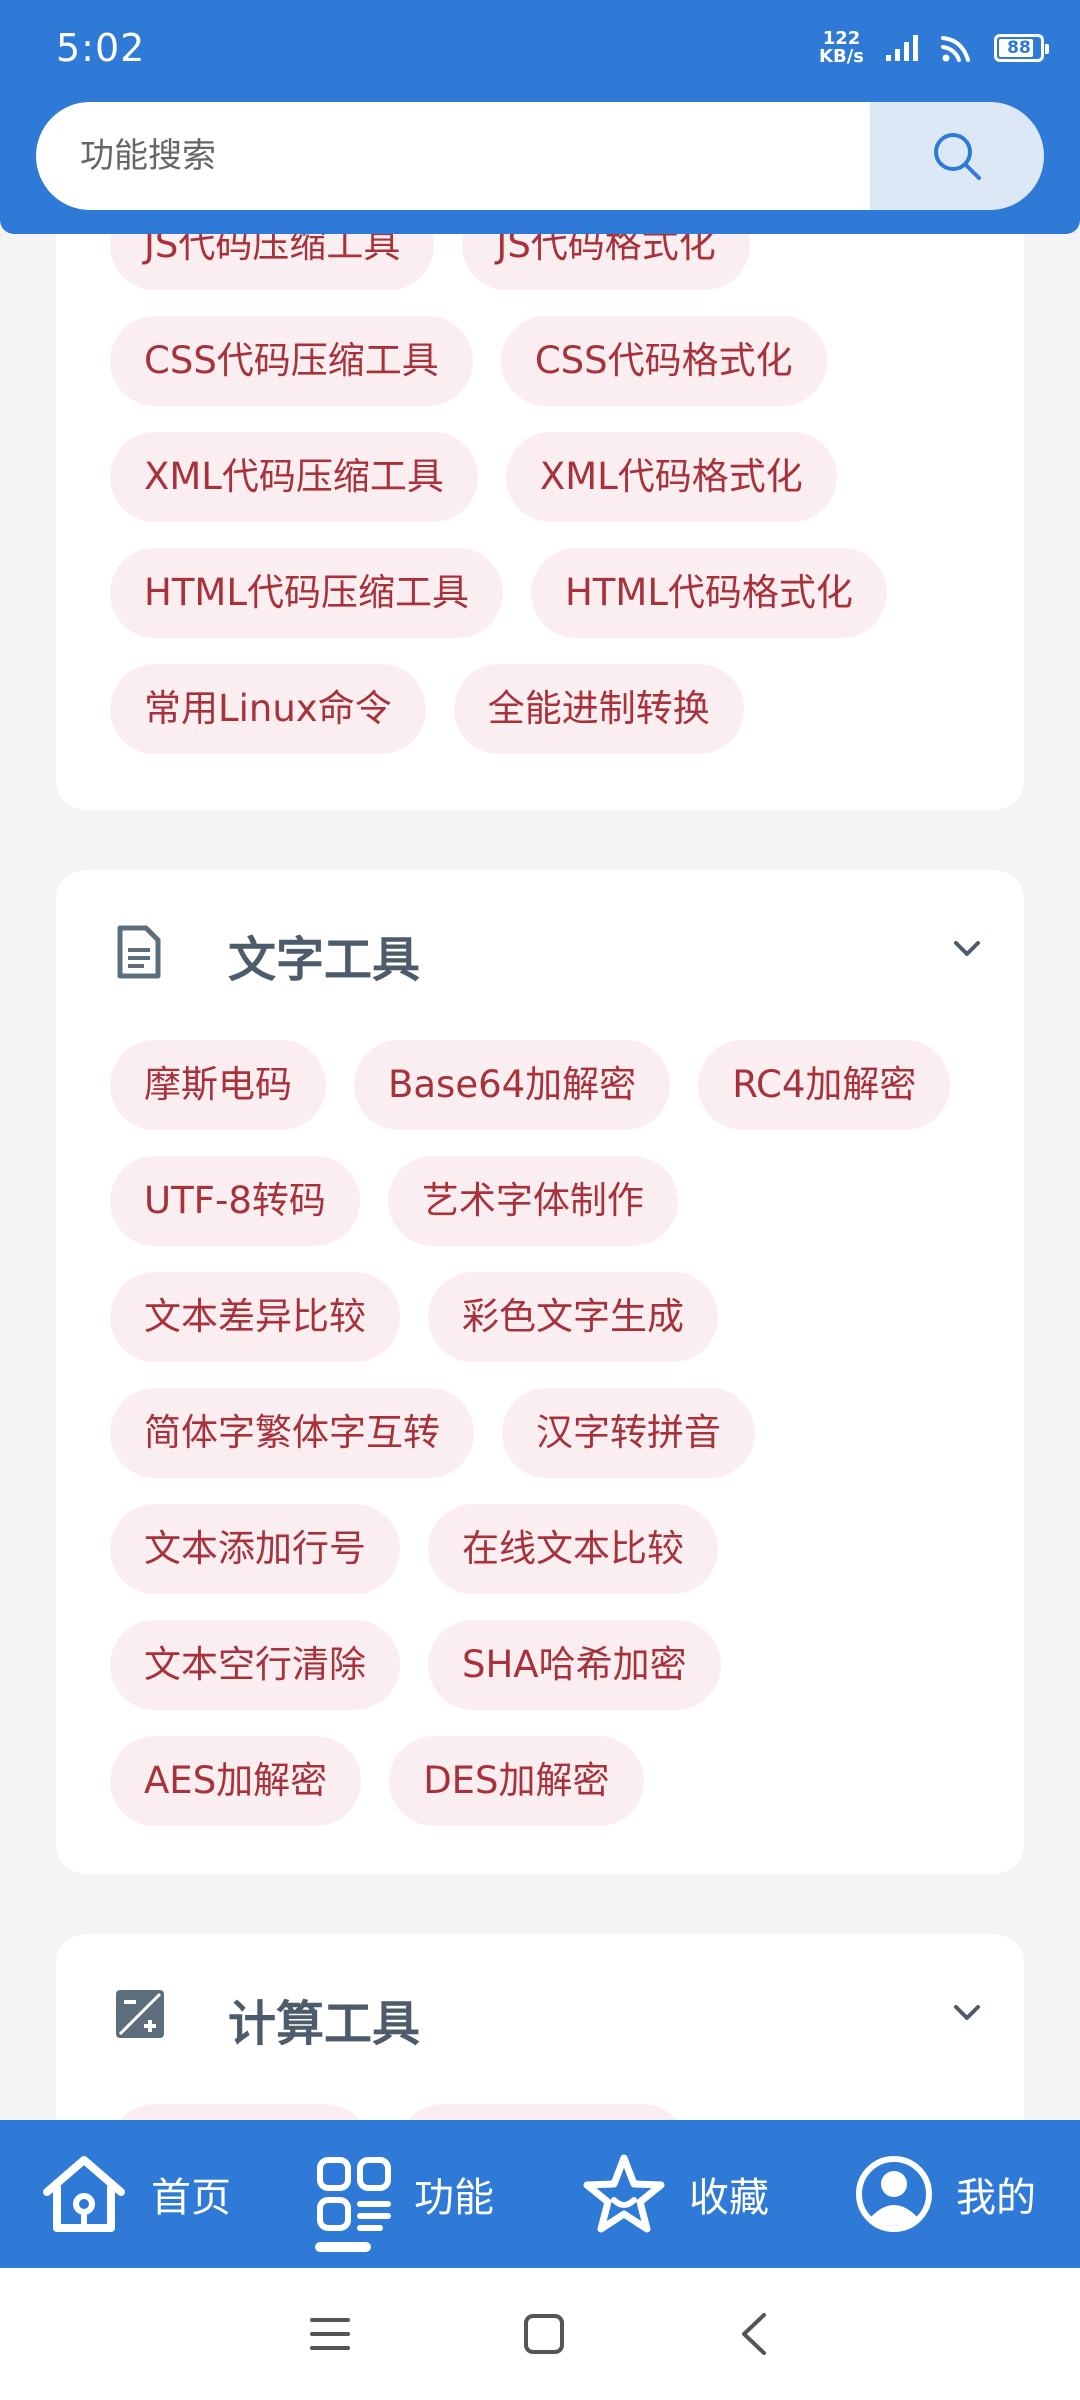 The height and width of the screenshot is (2400, 1080). What do you see at coordinates (544, 2334) in the screenshot?
I see `home-square-icon` at bounding box center [544, 2334].